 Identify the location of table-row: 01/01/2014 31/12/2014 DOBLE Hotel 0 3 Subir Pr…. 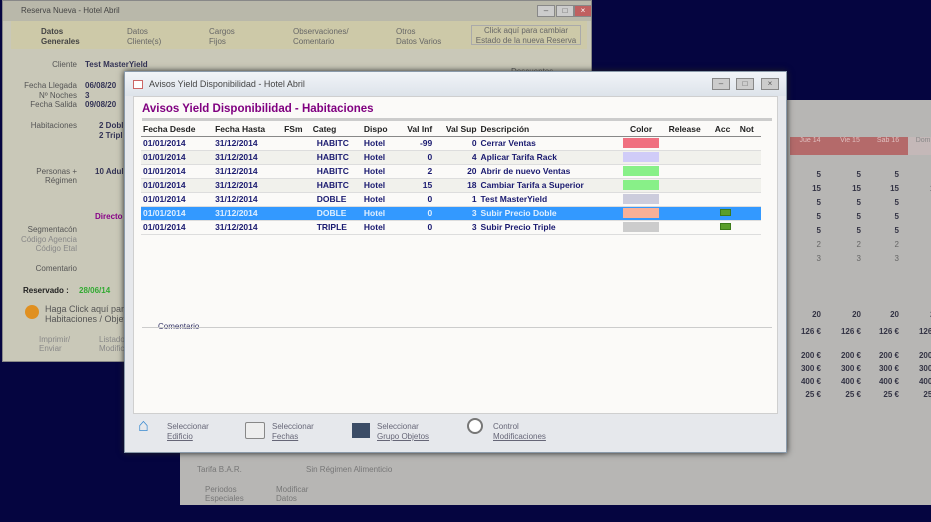
(451, 213).